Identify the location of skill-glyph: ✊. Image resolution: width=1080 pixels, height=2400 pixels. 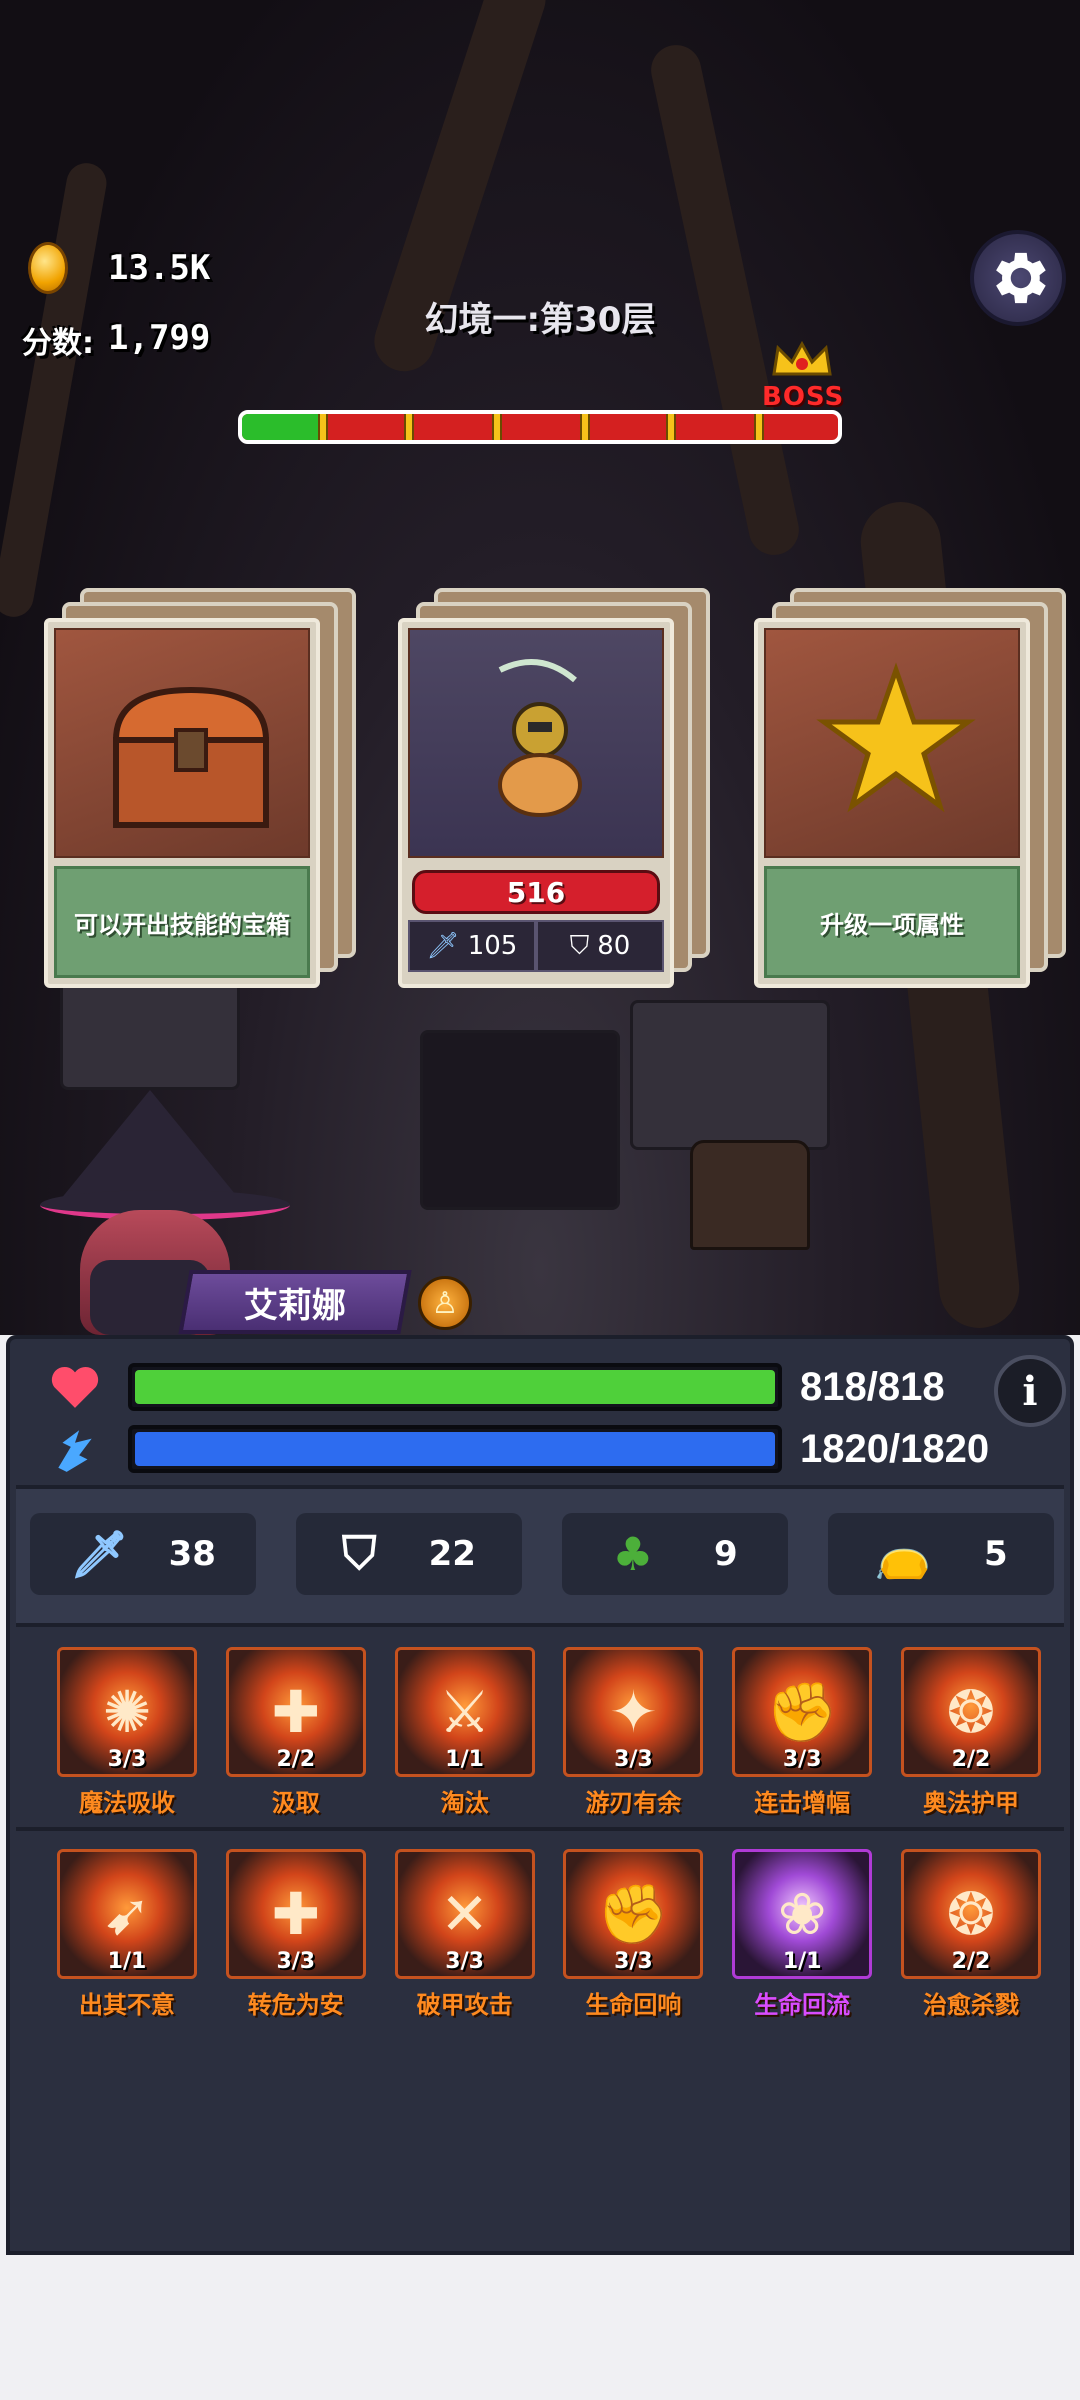
(802, 1711).